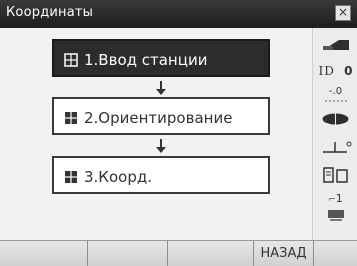 The image size is (357, 266). I want to click on battery-icon, so click(336, 45).